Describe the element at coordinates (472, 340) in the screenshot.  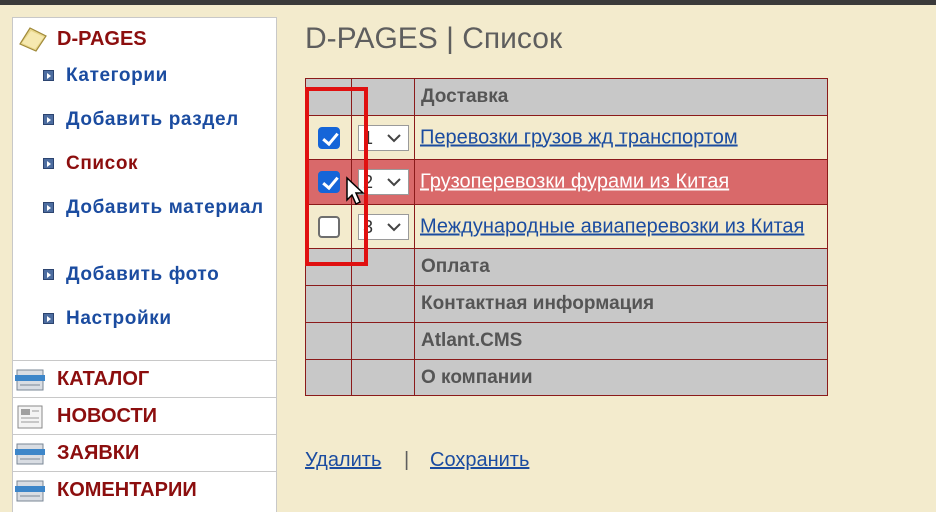
I see `group-label: Atlant.CMS` at that location.